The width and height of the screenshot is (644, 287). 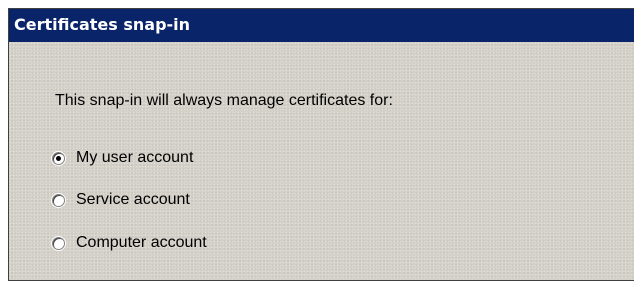 I want to click on option-label-service-account: Service account, so click(x=133, y=199).